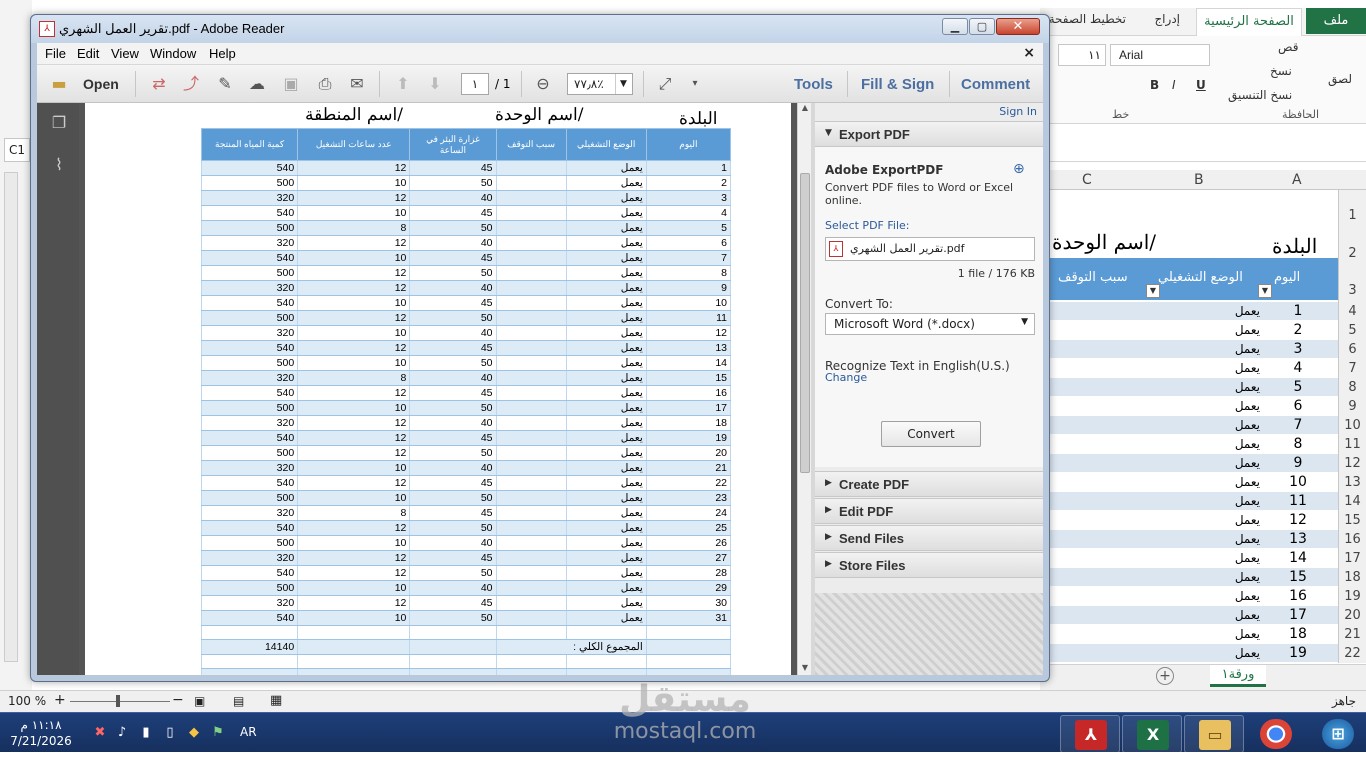 Image resolution: width=1366 pixels, height=768 pixels. Describe the element at coordinates (1018, 111) in the screenshot. I see `sign-in-link: Sign In` at that location.